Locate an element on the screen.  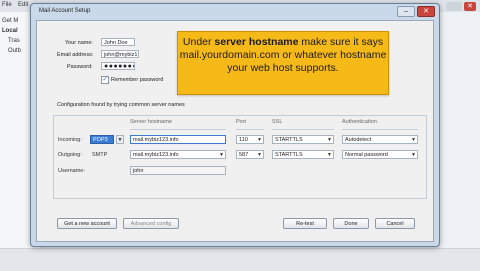
password-field: ●●●●●●●● is located at coordinates (118, 66).